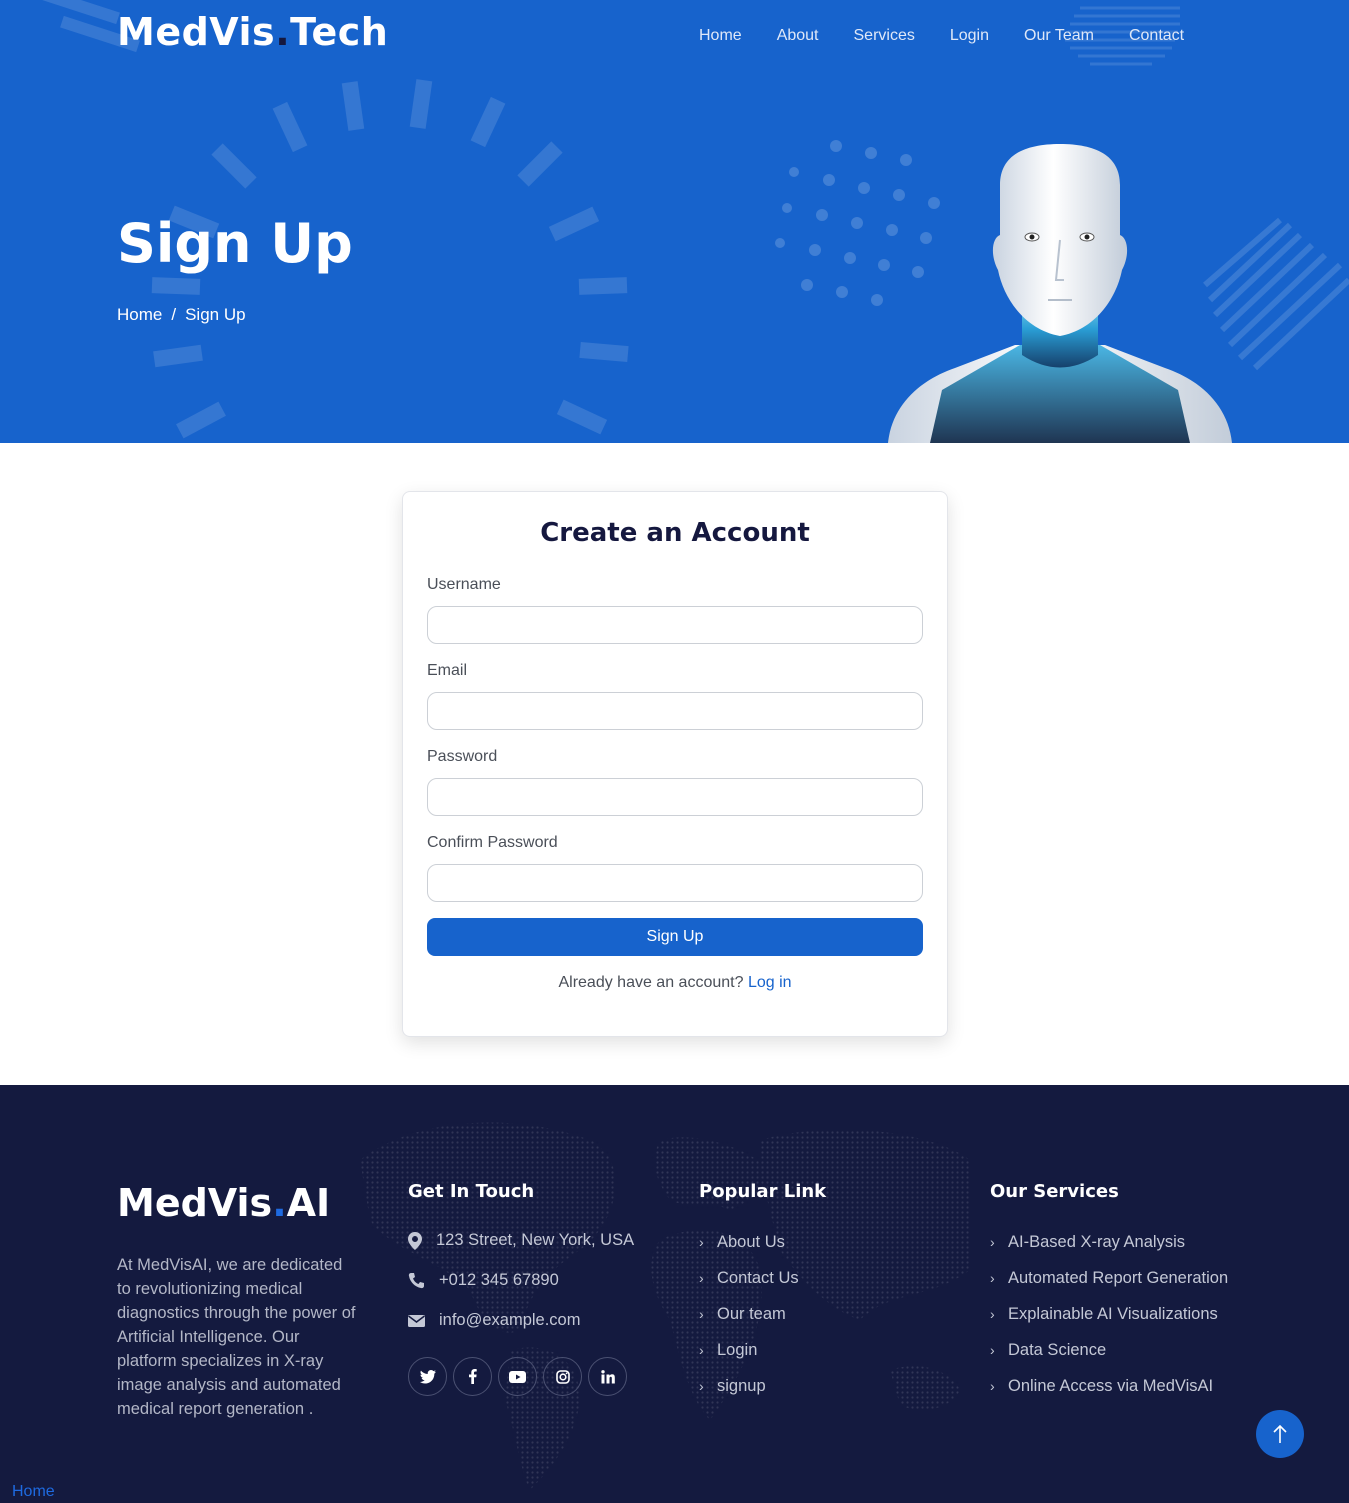 The image size is (1349, 1503). Describe the element at coordinates (720, 36) in the screenshot. I see `nav-home: Home` at that location.